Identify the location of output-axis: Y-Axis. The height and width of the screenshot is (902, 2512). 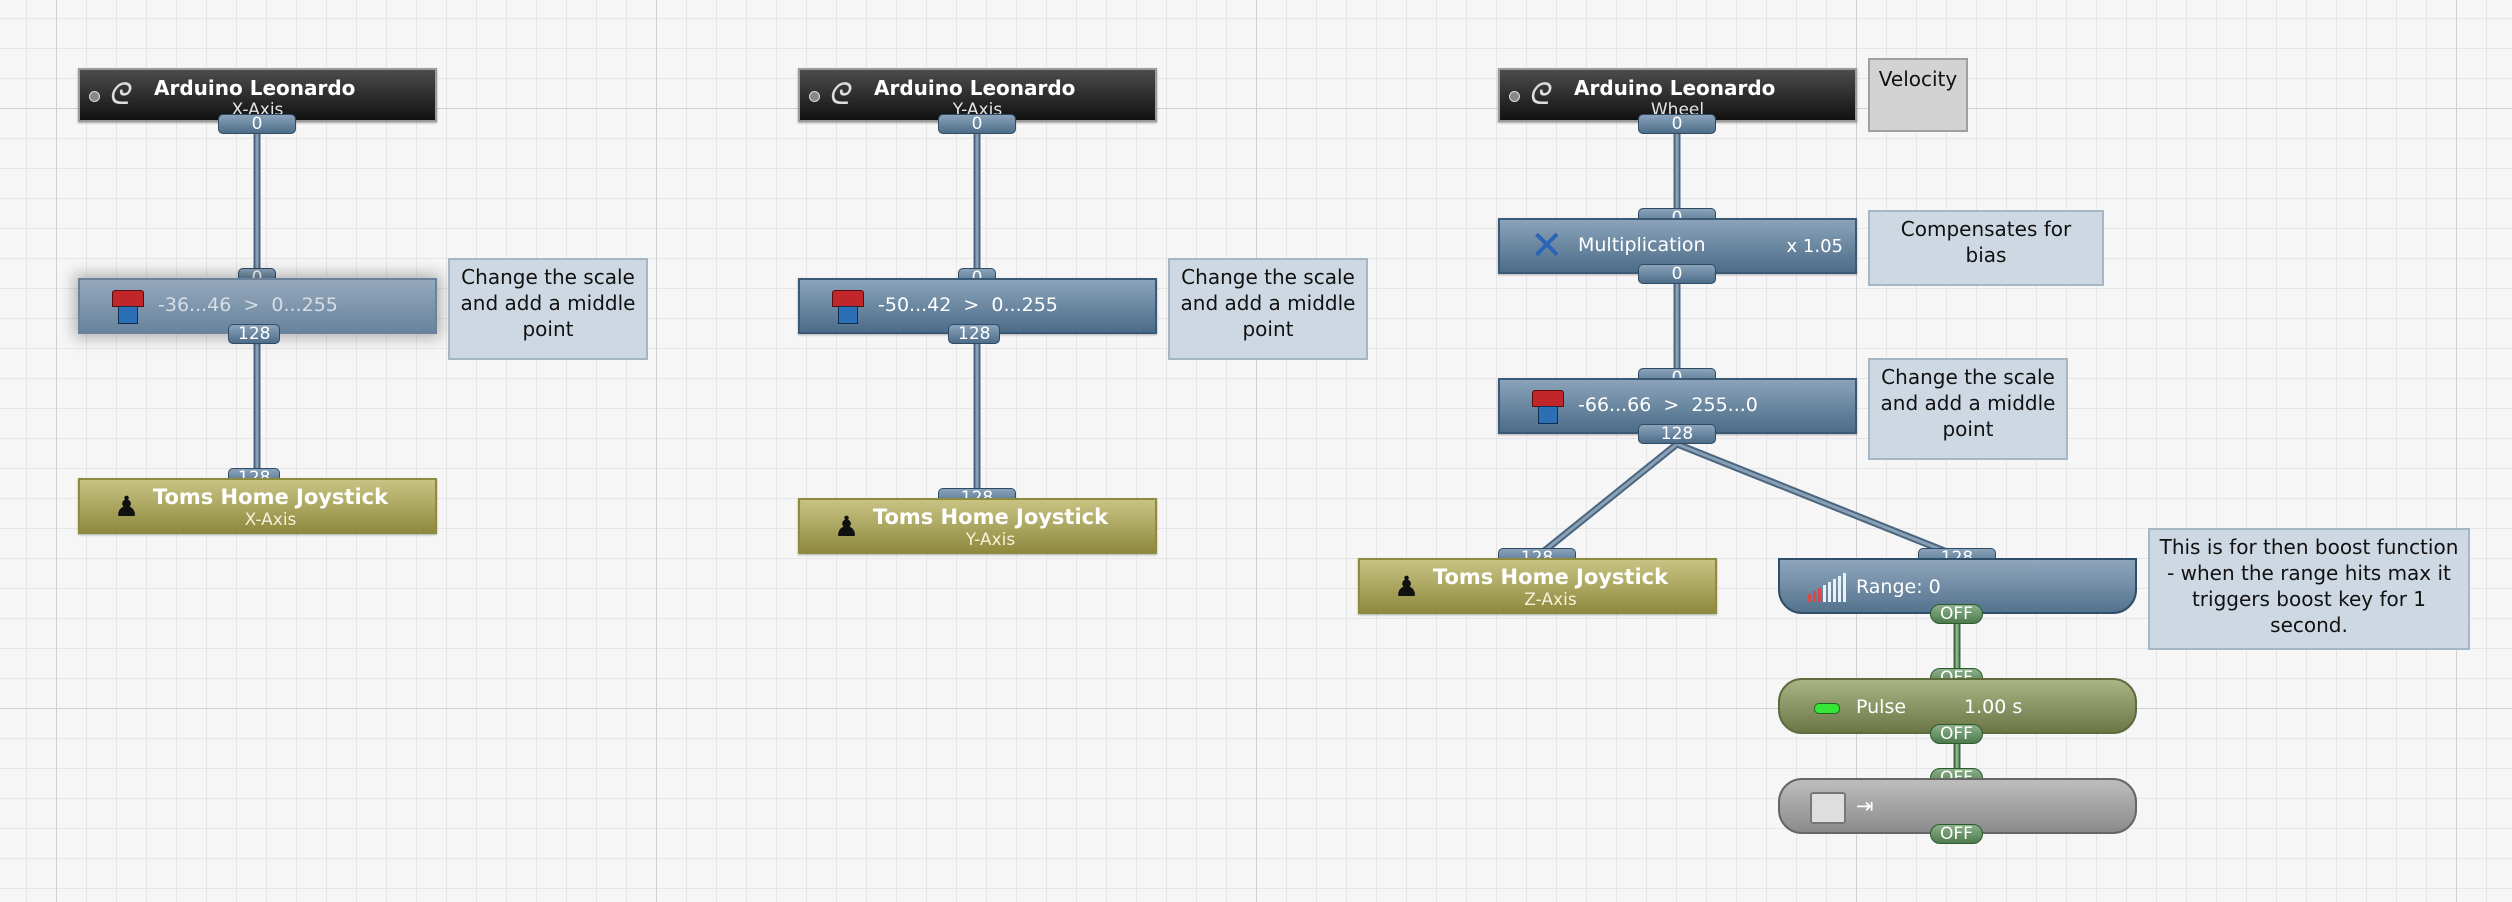
(990, 540).